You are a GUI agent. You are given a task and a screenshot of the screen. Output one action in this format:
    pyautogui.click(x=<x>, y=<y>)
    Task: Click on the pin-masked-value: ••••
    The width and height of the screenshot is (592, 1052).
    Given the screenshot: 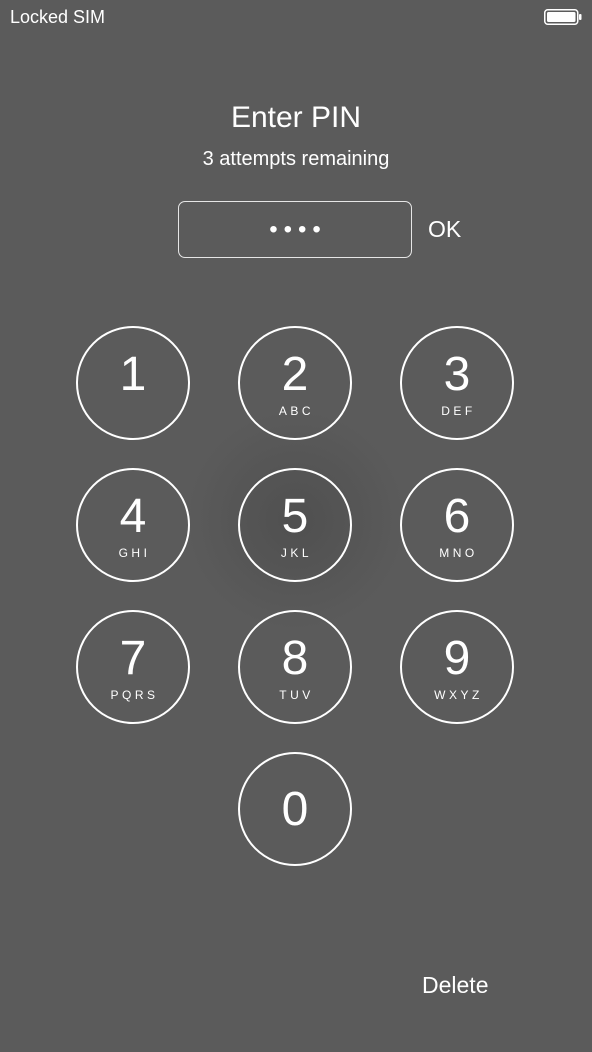 What is the action you would take?
    pyautogui.click(x=298, y=229)
    